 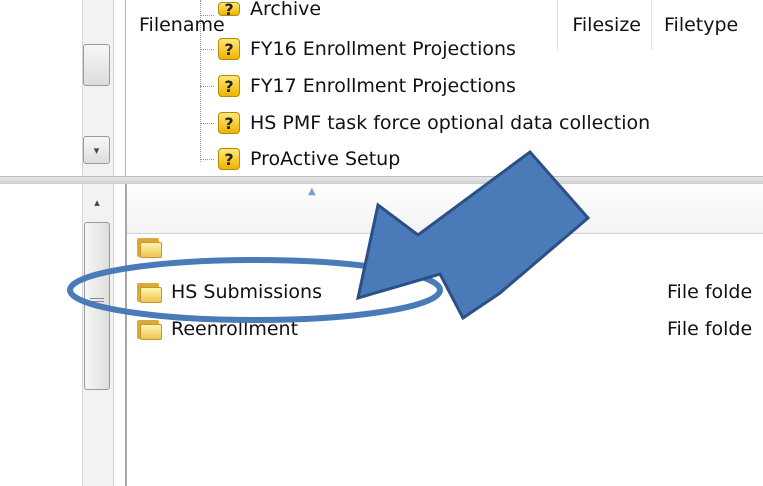 What do you see at coordinates (707, 25) in the screenshot?
I see `column-header-filetype: Filetype` at bounding box center [707, 25].